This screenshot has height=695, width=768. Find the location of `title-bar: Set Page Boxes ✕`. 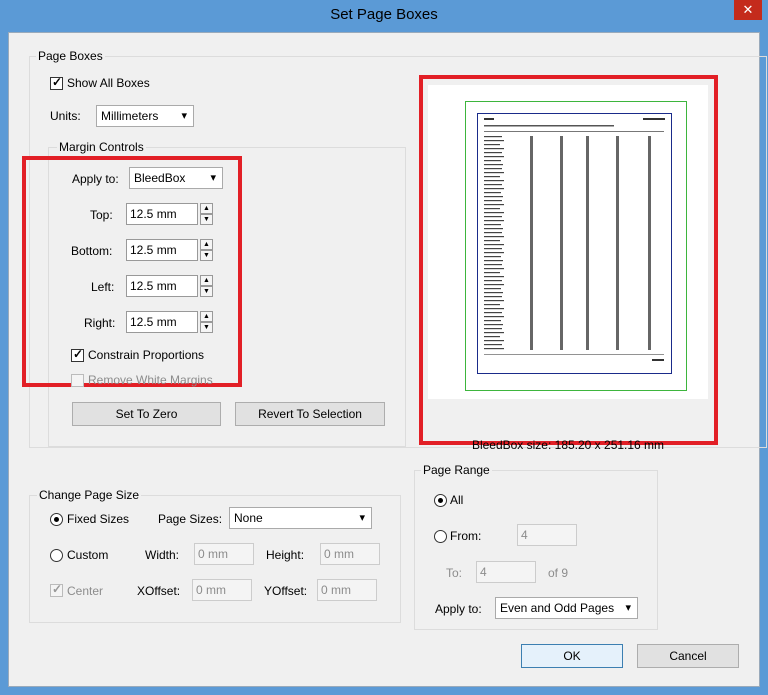

title-bar: Set Page Boxes ✕ is located at coordinates (384, 16).